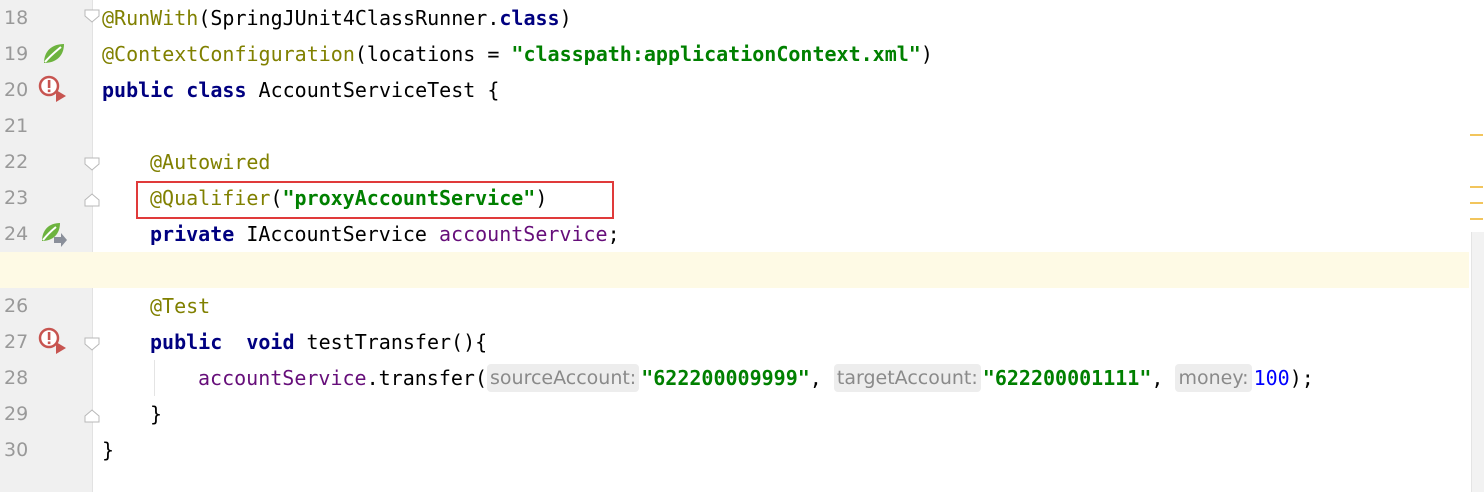  I want to click on string-literal: "622200009999", so click(725, 378).